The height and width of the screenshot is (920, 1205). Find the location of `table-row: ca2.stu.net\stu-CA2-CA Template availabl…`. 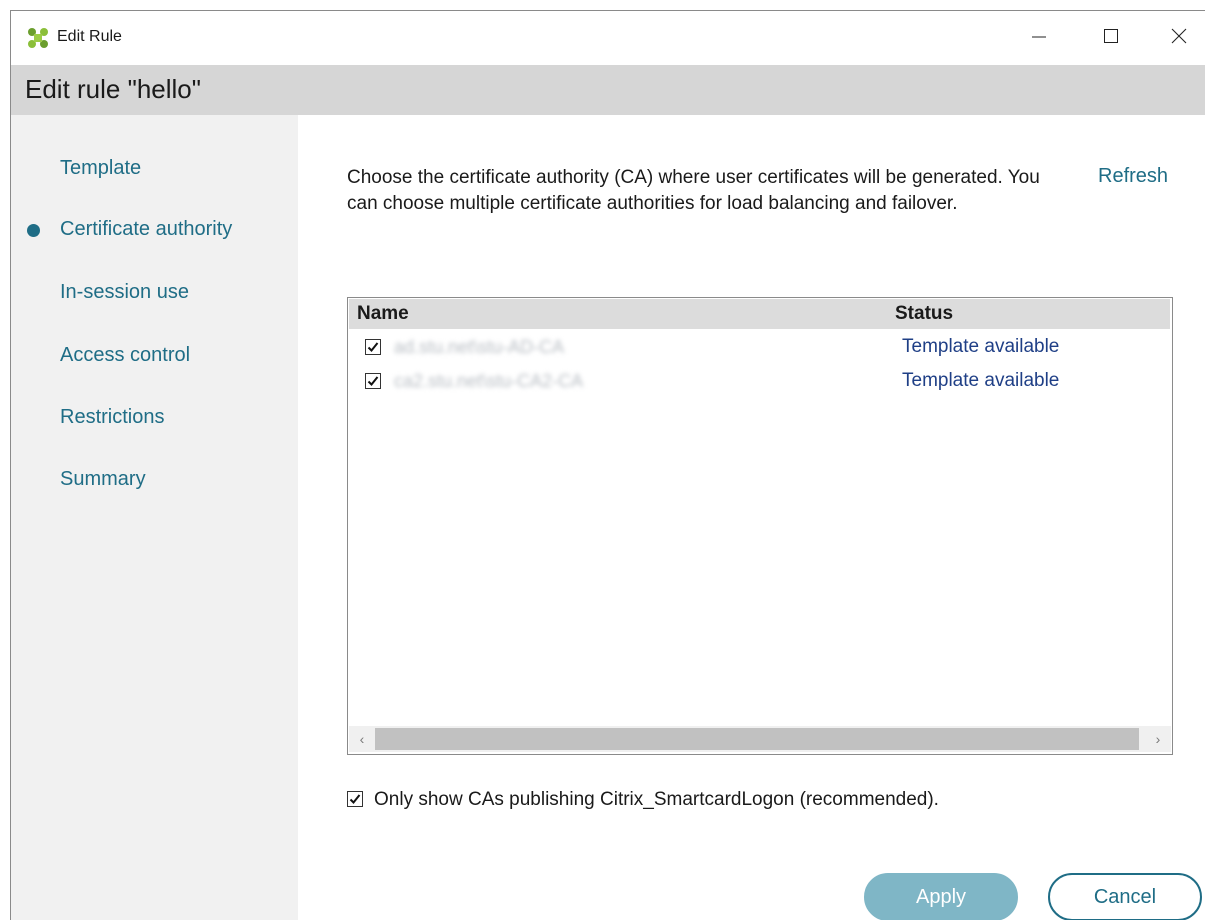

table-row: ca2.stu.net\stu-CA2-CA Template availabl… is located at coordinates (759, 382).